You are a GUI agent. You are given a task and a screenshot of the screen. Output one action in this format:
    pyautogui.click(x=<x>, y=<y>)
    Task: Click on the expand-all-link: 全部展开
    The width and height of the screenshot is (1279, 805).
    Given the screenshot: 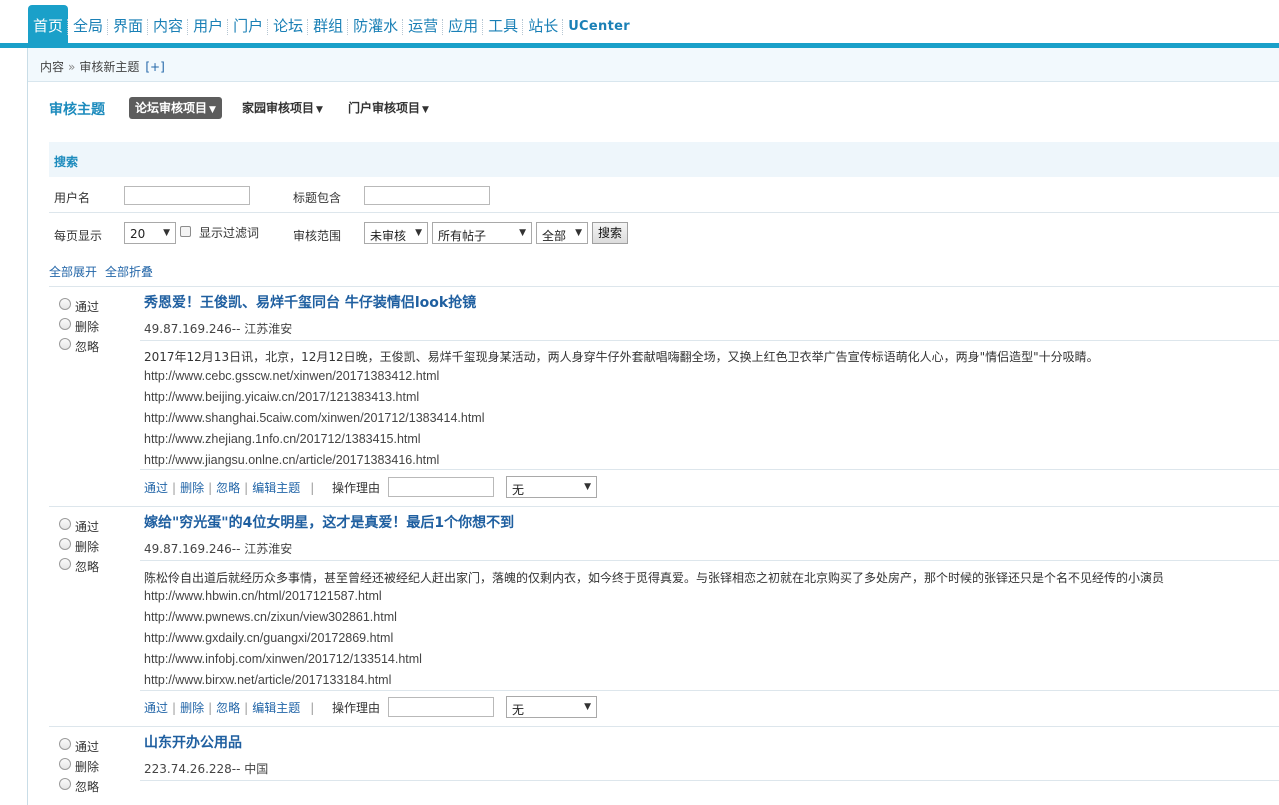 What is the action you would take?
    pyautogui.click(x=73, y=271)
    